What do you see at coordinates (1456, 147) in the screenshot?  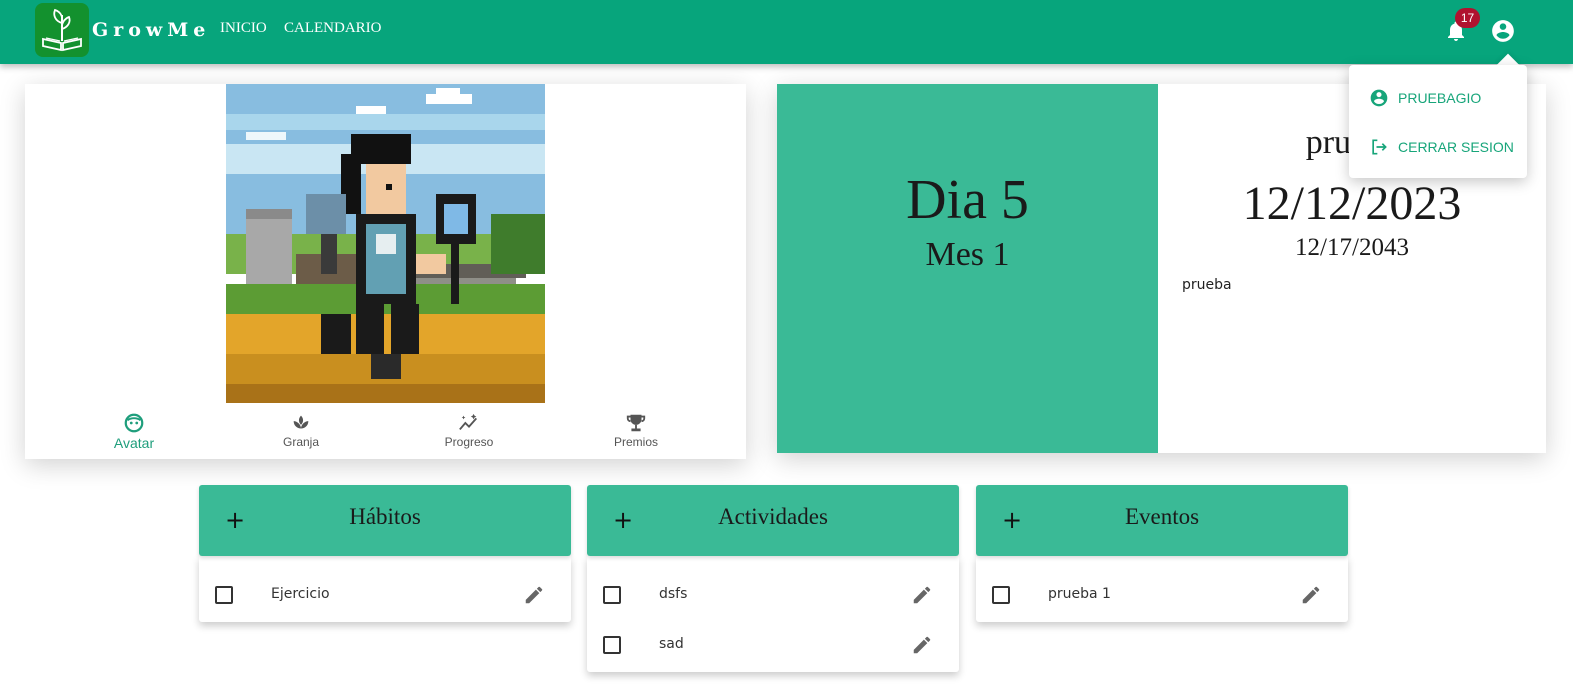 I see `menu-item-logout-label: CERRAR SESION` at bounding box center [1456, 147].